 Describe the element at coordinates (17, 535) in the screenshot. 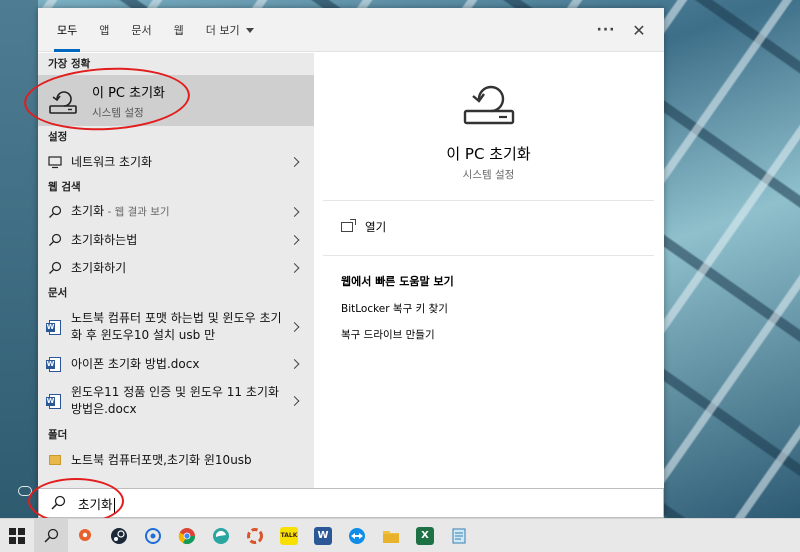

I see `windows-start-icon` at that location.